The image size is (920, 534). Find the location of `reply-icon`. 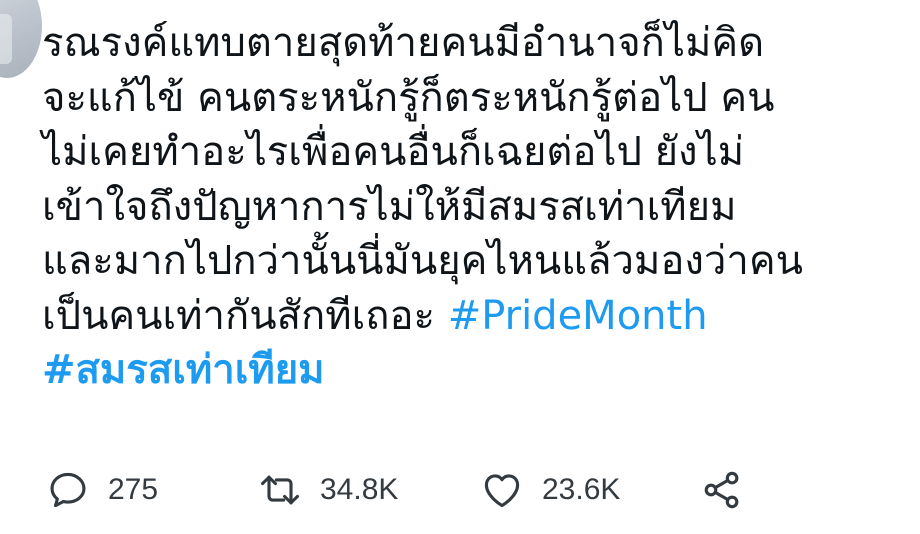

reply-icon is located at coordinates (68, 490).